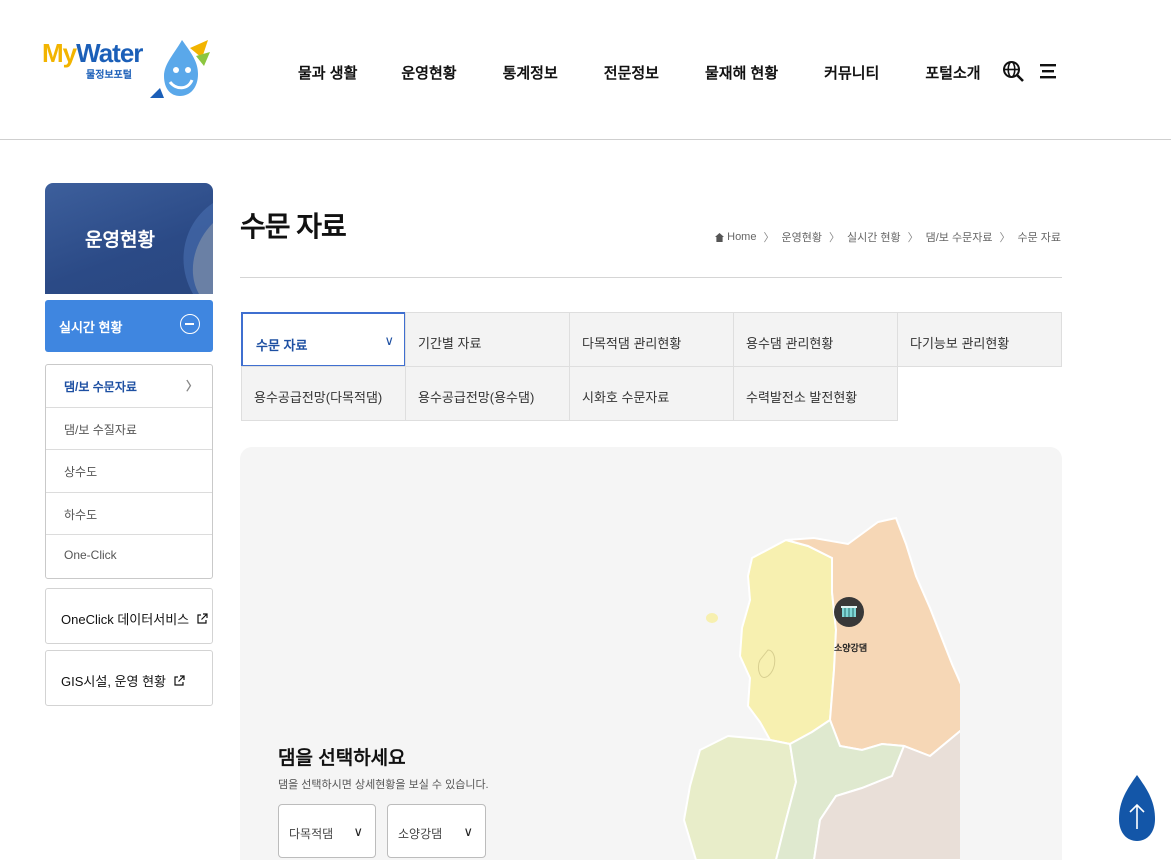  What do you see at coordinates (327, 72) in the screenshot?
I see `nav-item-water-life: 물과 생활` at bounding box center [327, 72].